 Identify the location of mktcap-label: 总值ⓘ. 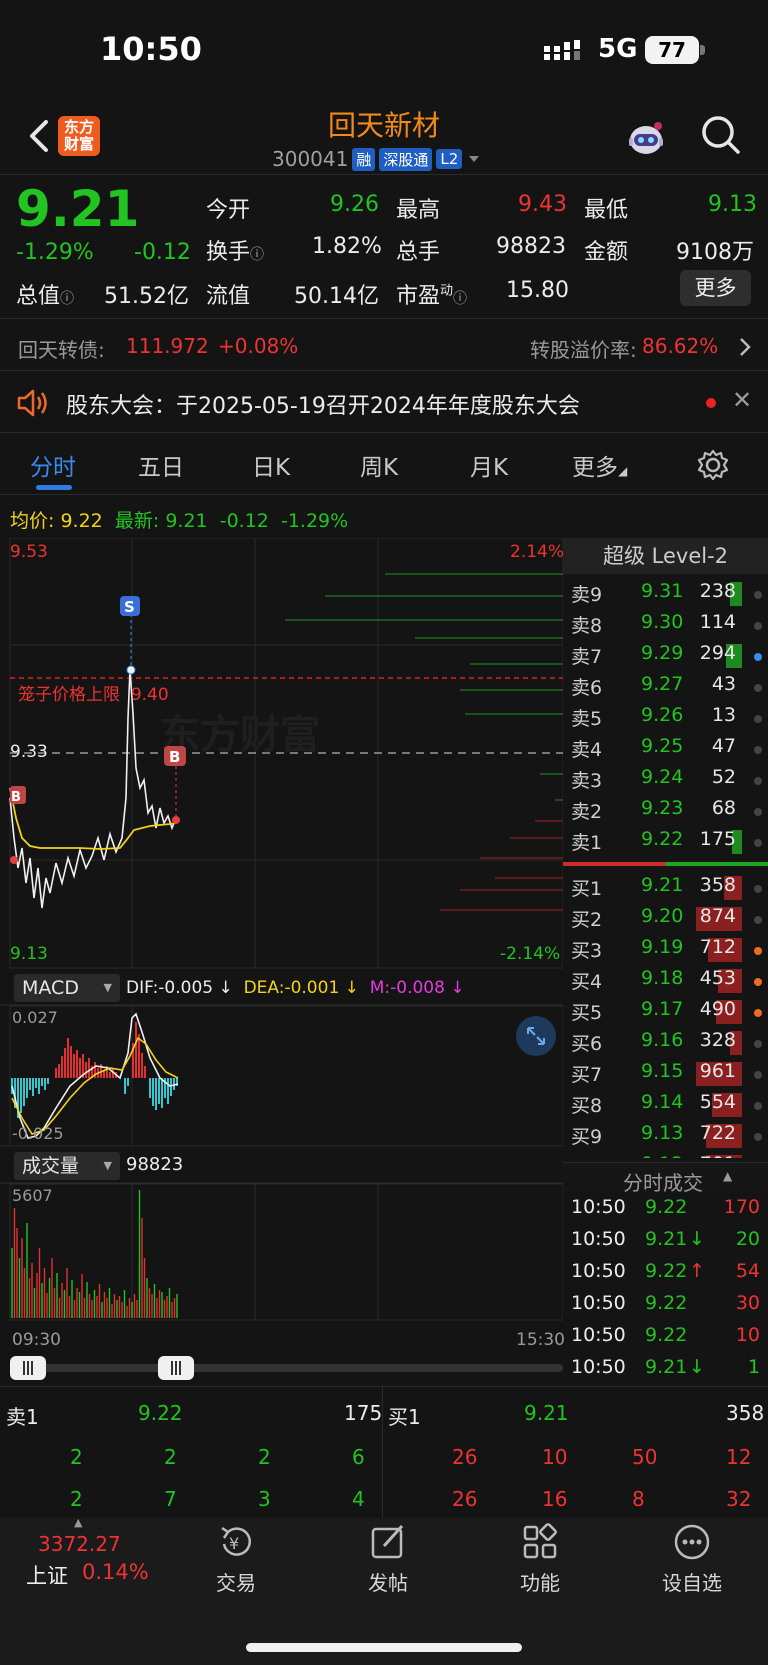
(45, 294).